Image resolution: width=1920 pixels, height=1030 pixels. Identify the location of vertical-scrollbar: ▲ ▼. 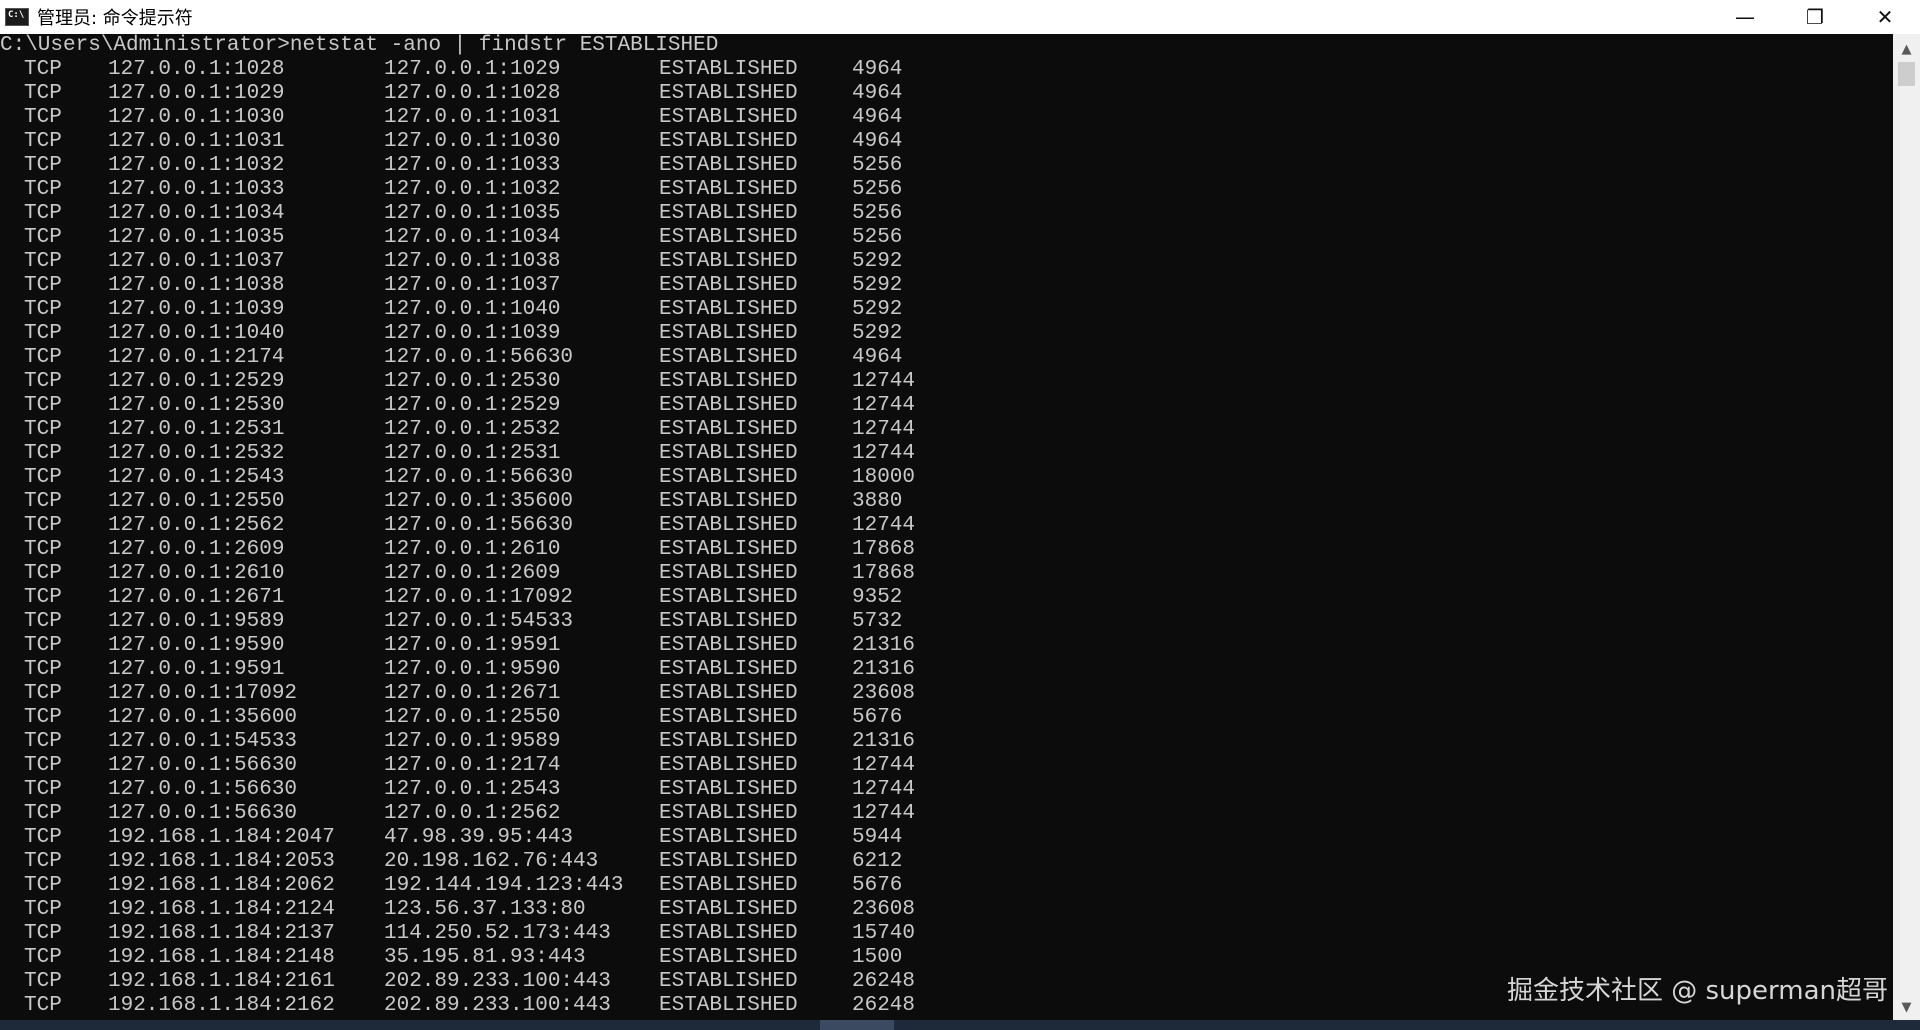
(1906, 527).